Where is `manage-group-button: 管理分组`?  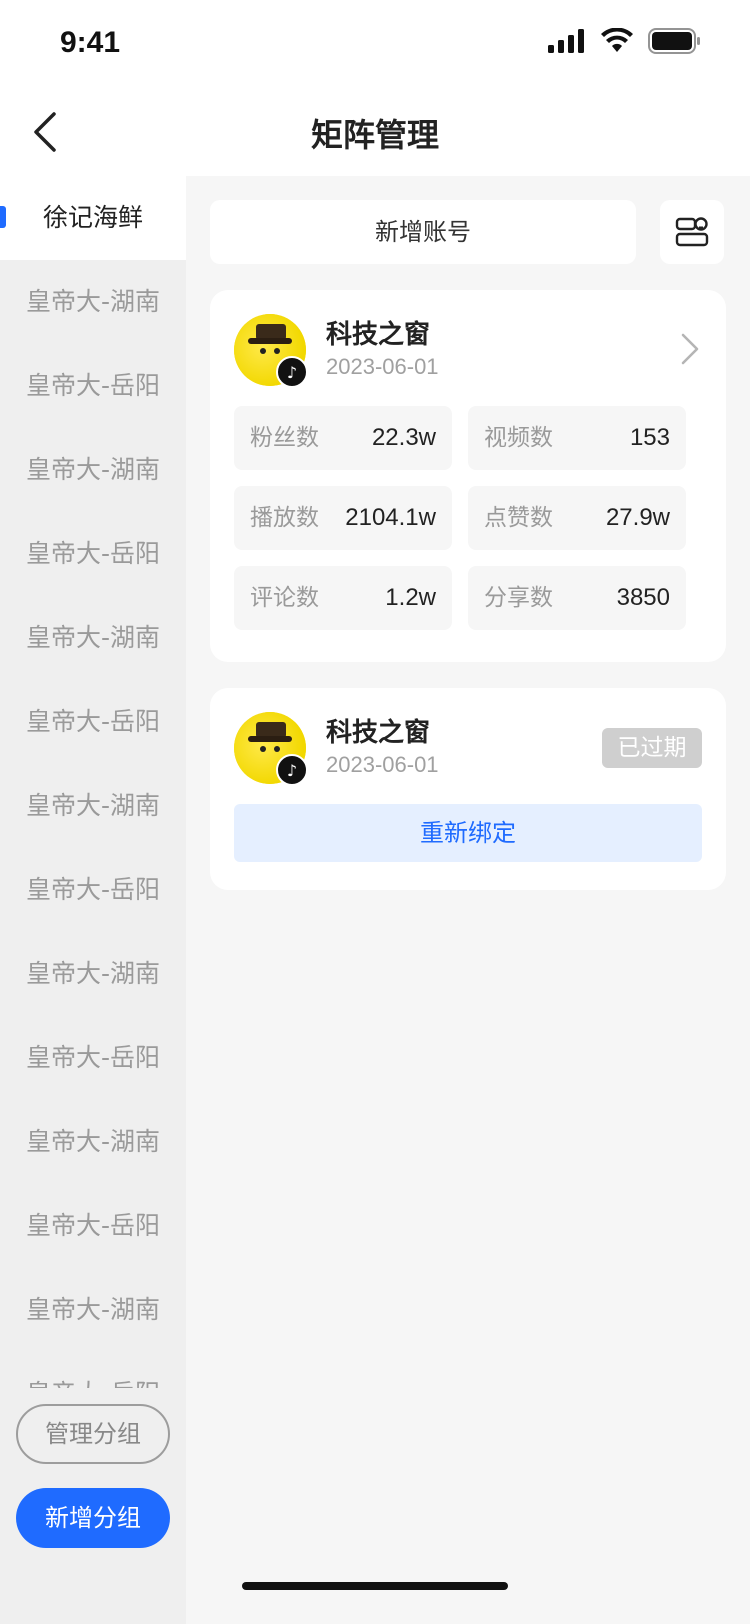
manage-group-button: 管理分组 is located at coordinates (93, 1434).